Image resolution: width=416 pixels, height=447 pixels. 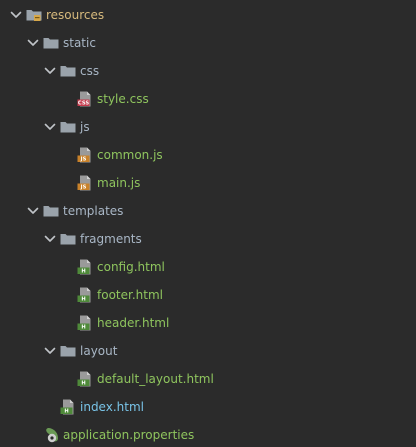 What do you see at coordinates (208, 211) in the screenshot?
I see `tree-folder-row: templates` at bounding box center [208, 211].